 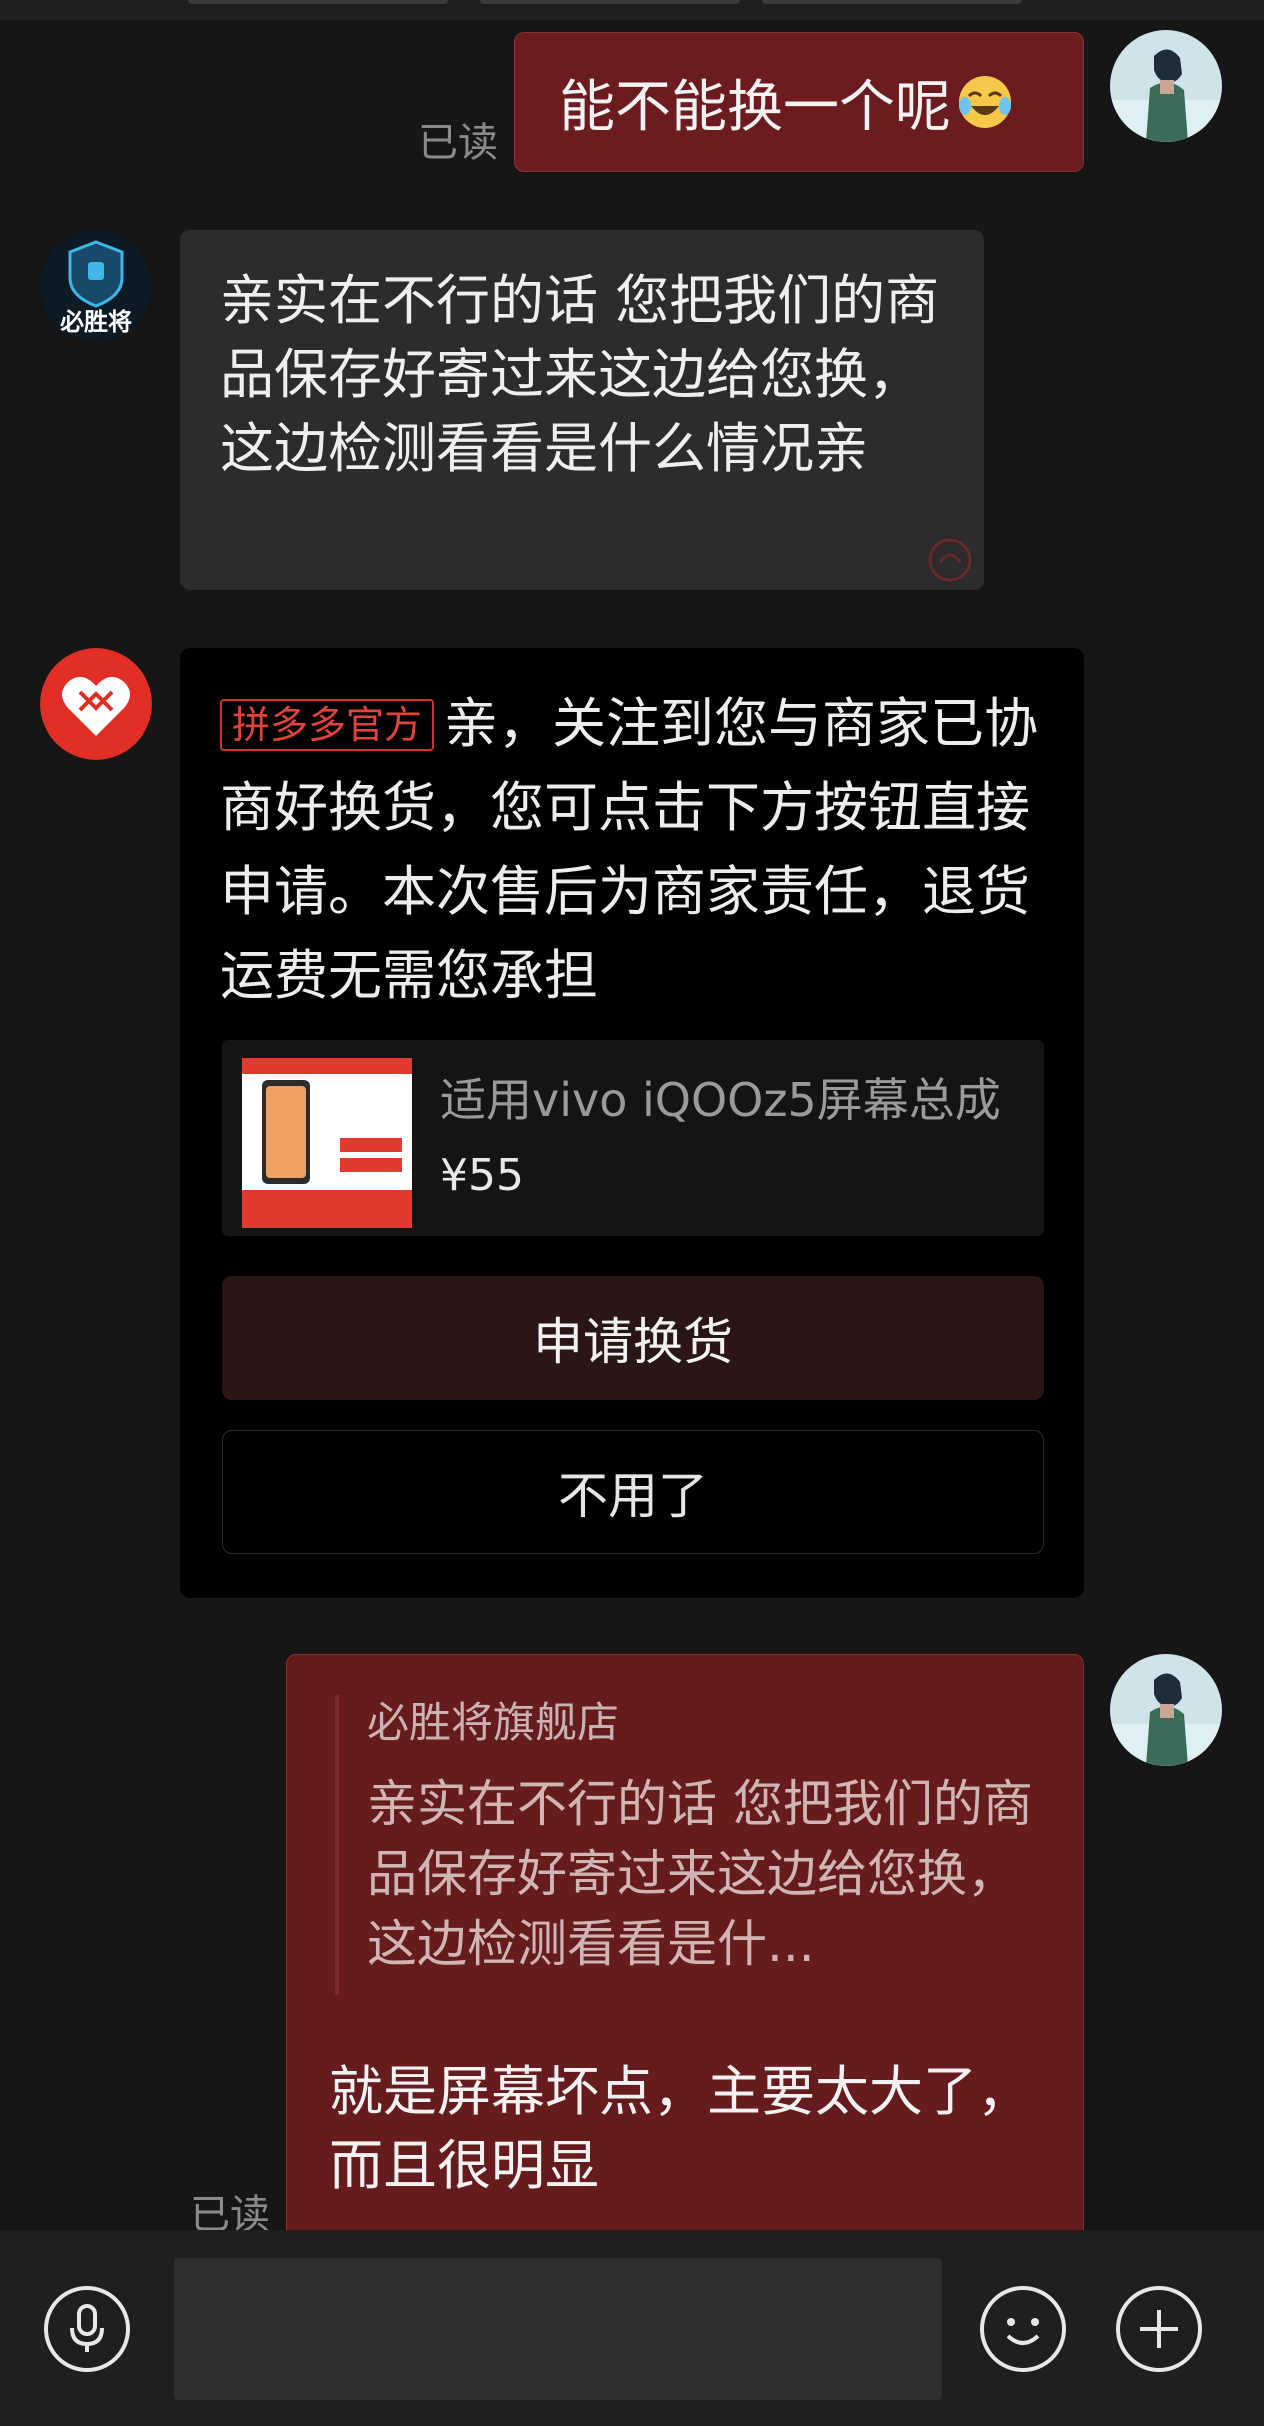 I want to click on incoming-message-bubble: 亲实在不行的话 您把我们的商品保存好寄过来这边给您换，这边检测看看是什么情况亲, so click(x=582, y=410).